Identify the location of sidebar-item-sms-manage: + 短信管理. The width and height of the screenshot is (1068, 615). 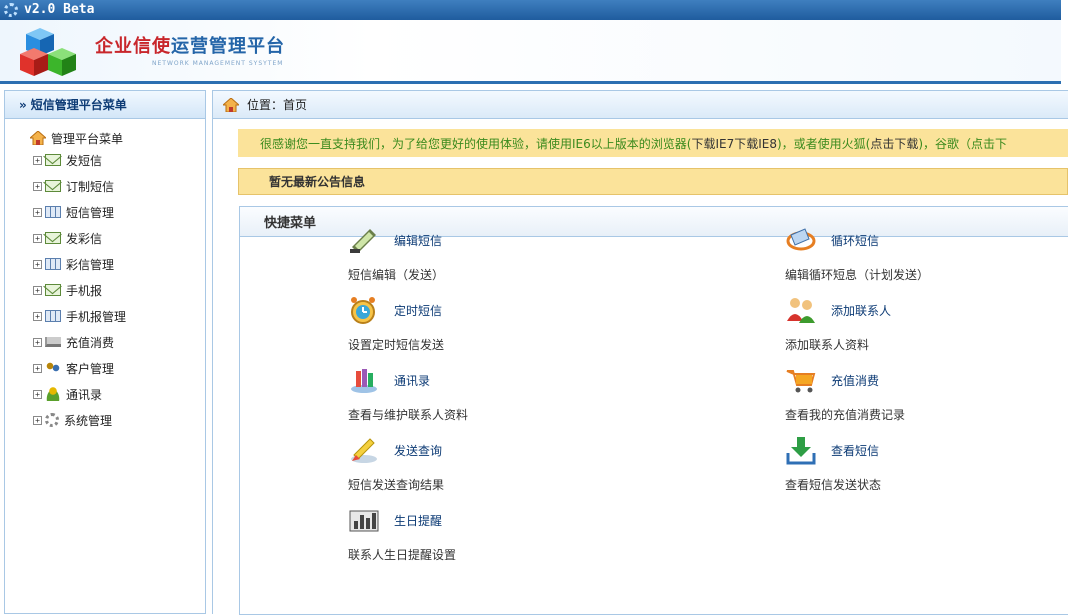
(105, 212).